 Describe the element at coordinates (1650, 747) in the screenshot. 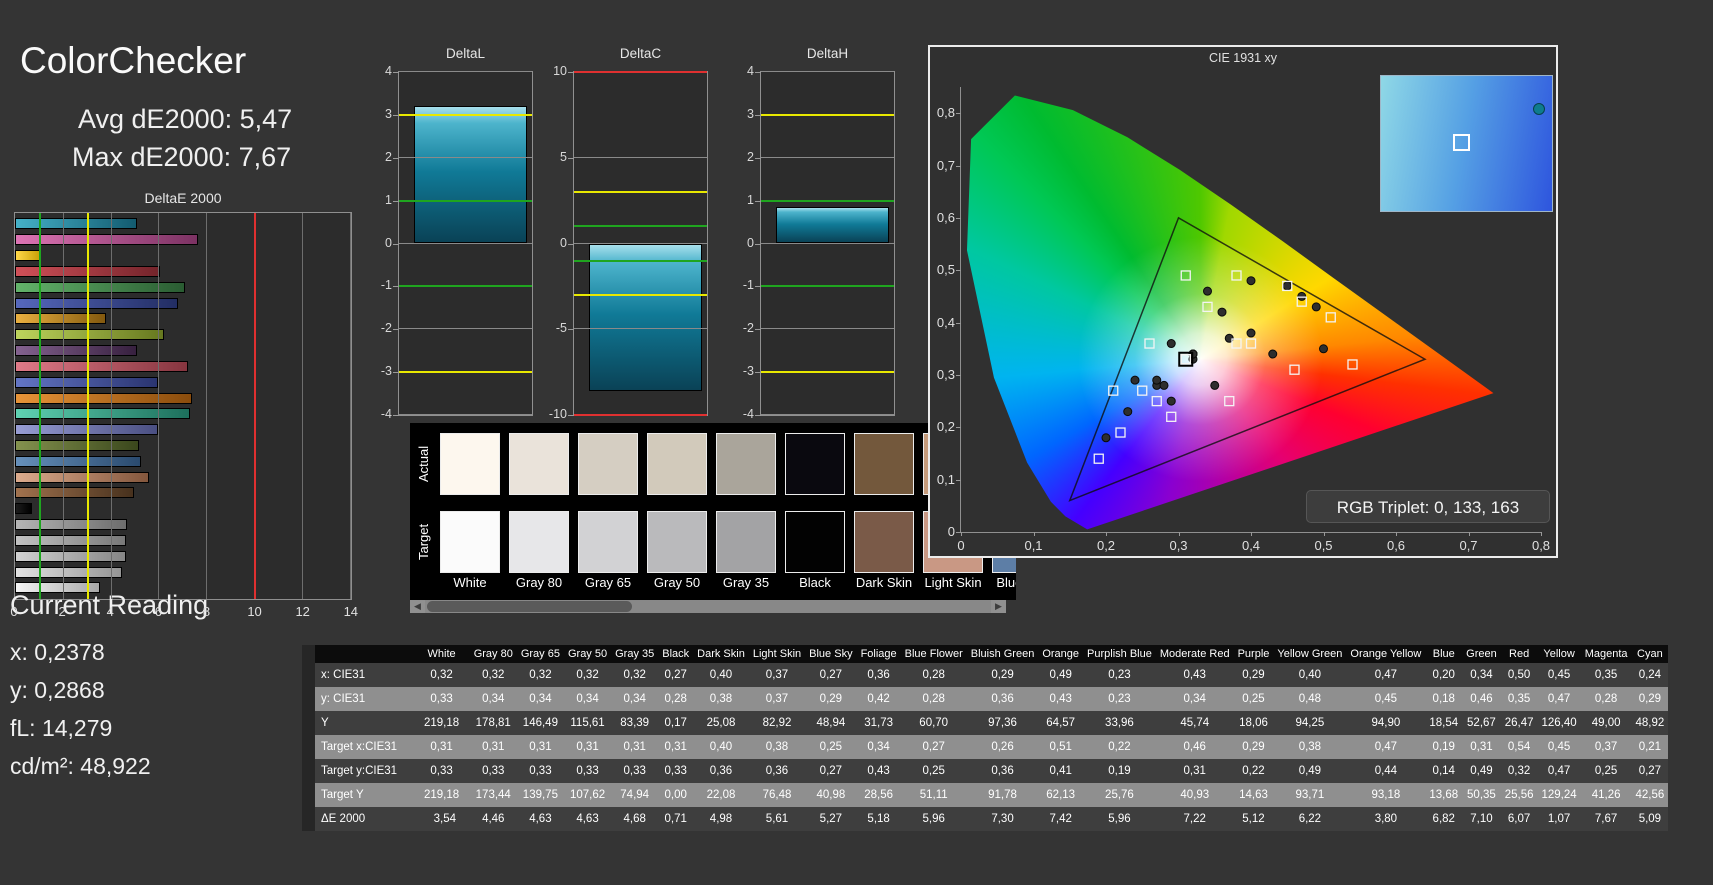

I see `table-cell: 0,21` at that location.